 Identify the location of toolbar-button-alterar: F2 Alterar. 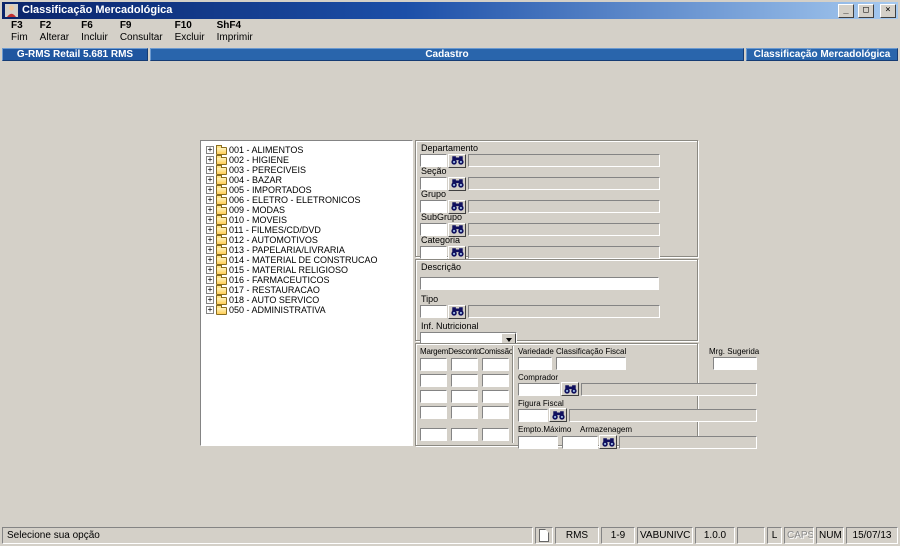
(54, 31).